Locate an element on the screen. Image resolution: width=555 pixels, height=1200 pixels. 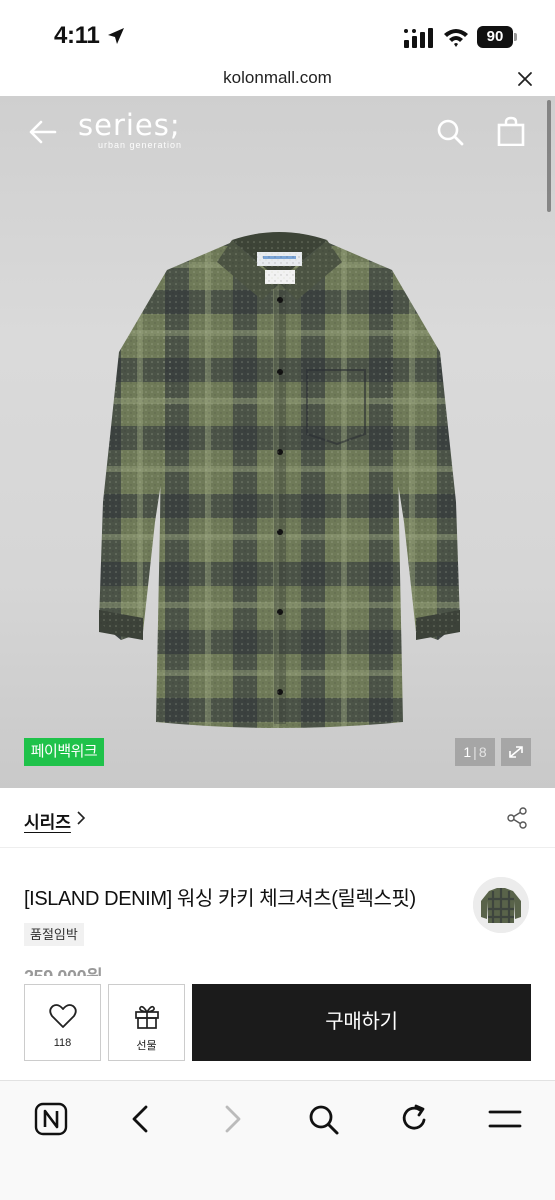
battery-cap is located at coordinates (515, 37).